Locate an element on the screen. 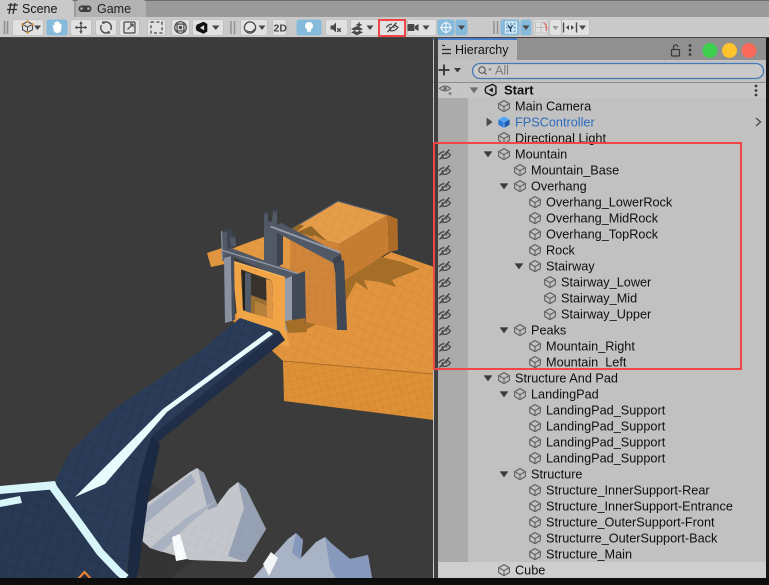  svg-text:Structure_InnerSupport-Entranc: Structure_InnerSupport-Entrance is located at coordinates (639, 507).